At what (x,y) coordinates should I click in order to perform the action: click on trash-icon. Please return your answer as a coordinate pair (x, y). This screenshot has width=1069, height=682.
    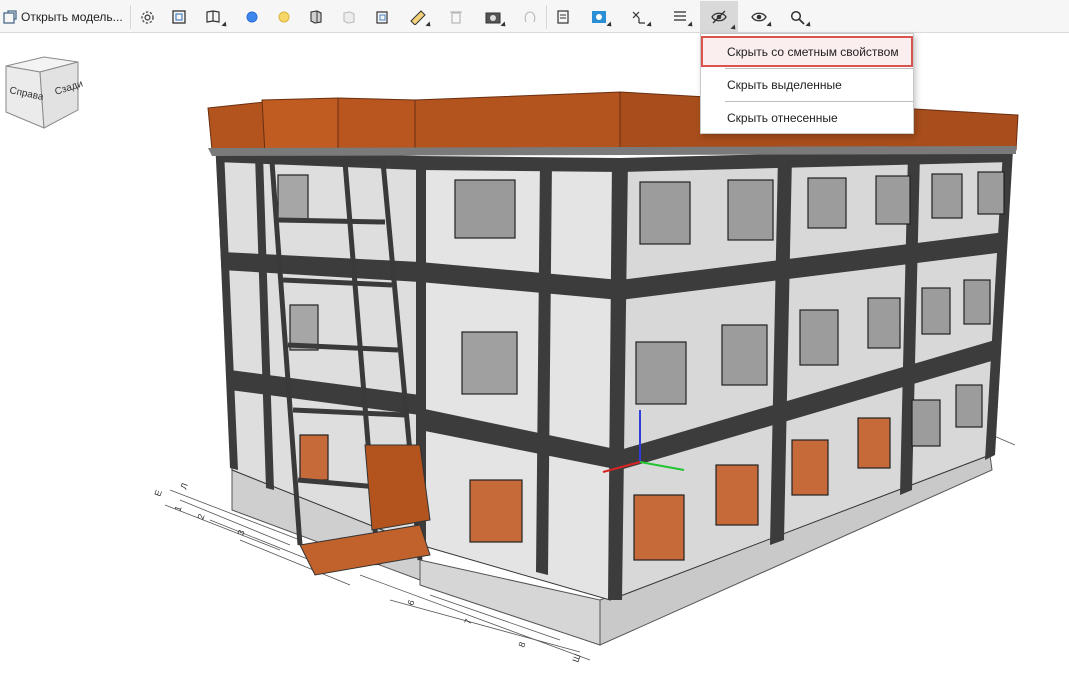
    Looking at the image, I should click on (456, 17).